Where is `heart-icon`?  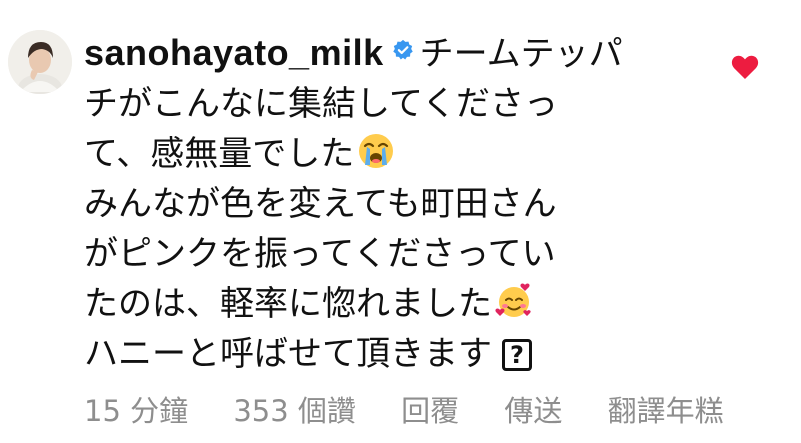
heart-icon is located at coordinates (745, 67).